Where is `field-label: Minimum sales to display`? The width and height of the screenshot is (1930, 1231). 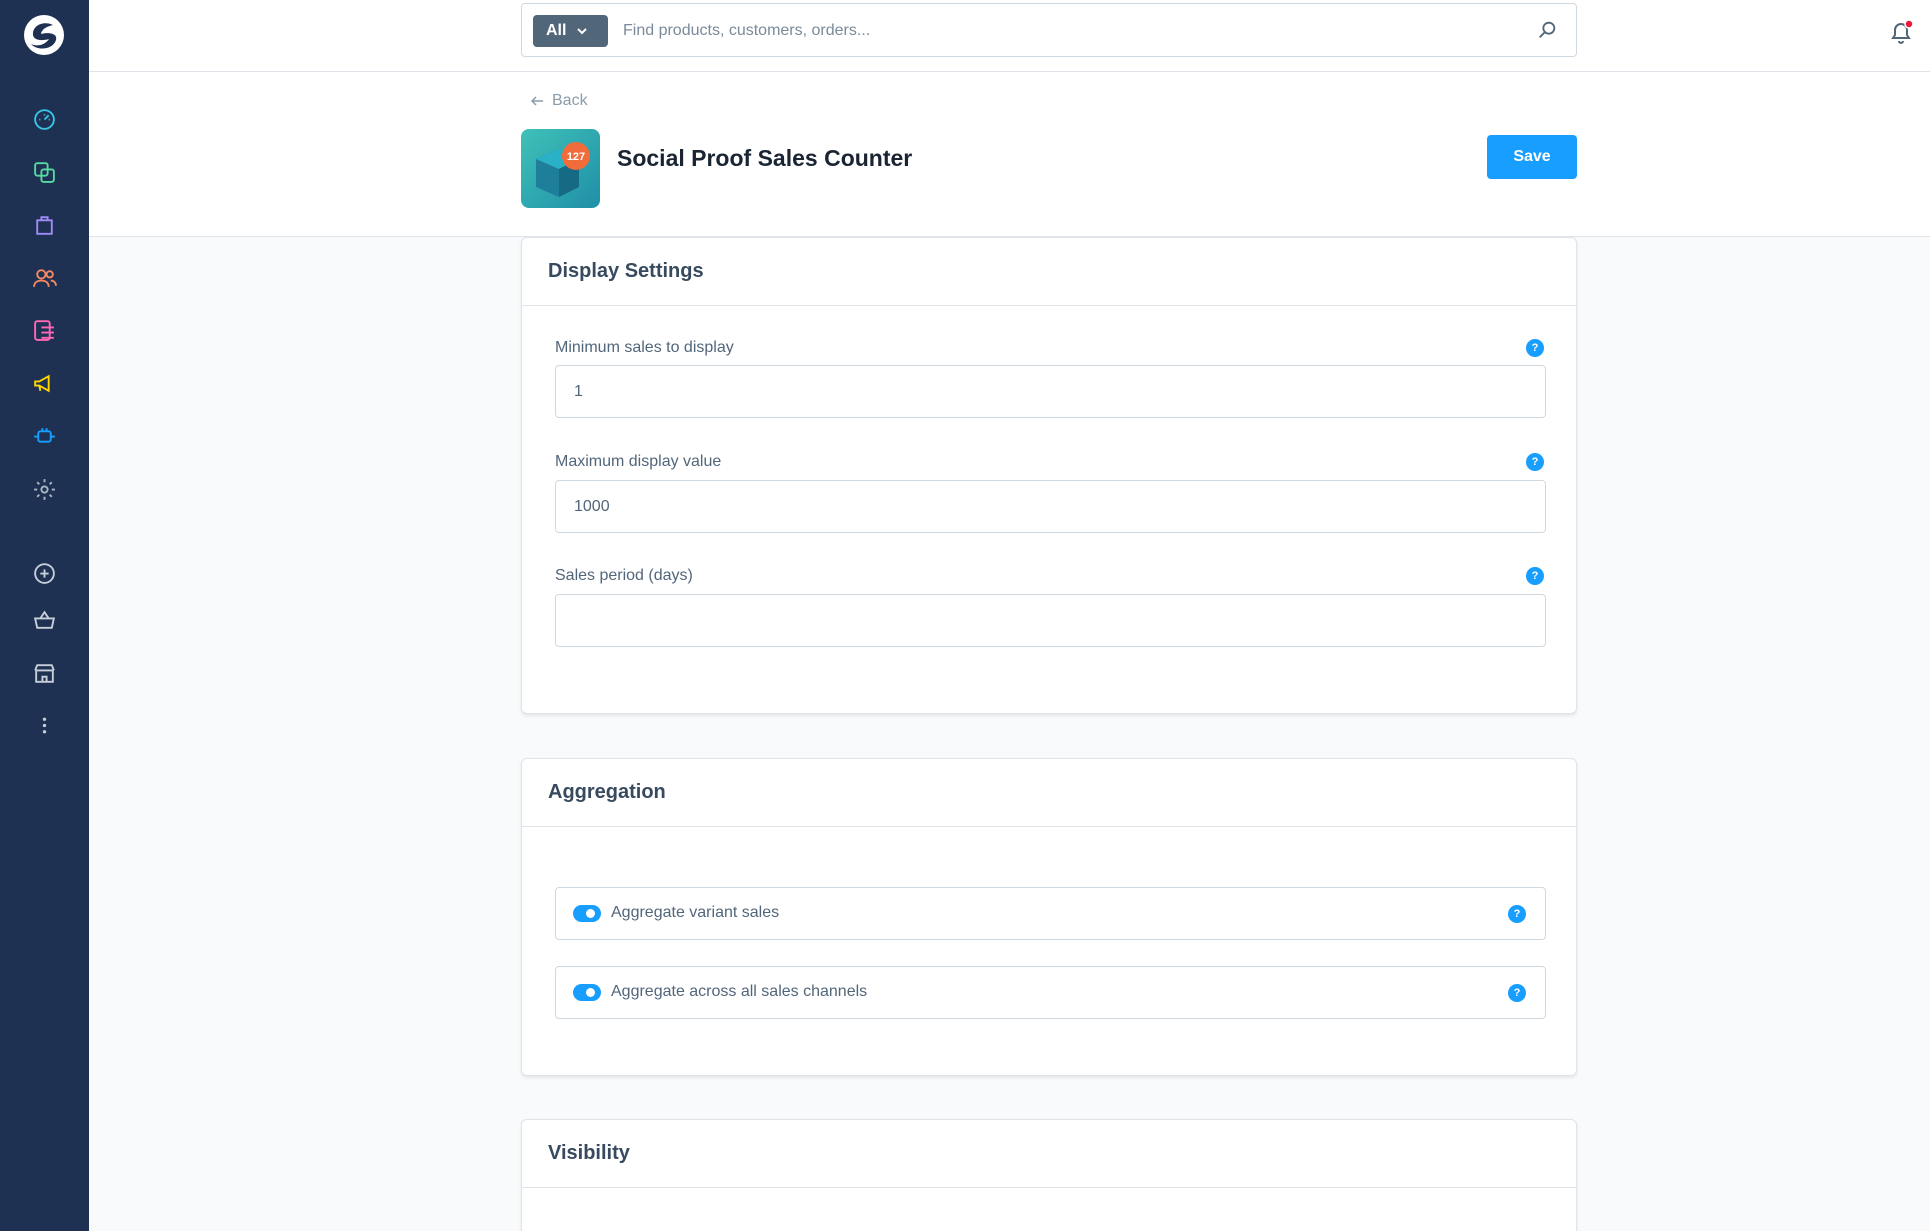 field-label: Minimum sales to display is located at coordinates (644, 347).